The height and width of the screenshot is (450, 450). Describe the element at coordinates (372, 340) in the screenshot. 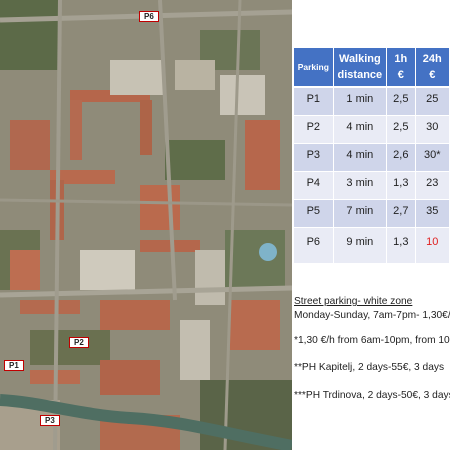

I see `note-single-asterisk: *1,30 €/h from 6am-10pm, from 10pm` at that location.